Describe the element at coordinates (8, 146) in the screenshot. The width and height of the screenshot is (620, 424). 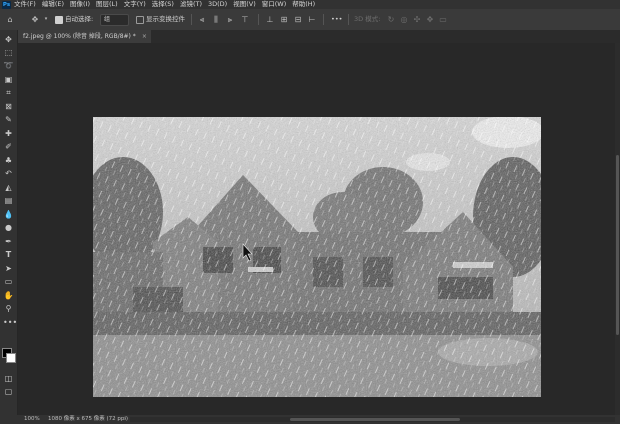
I see `brush-tool-icon: ✐` at that location.